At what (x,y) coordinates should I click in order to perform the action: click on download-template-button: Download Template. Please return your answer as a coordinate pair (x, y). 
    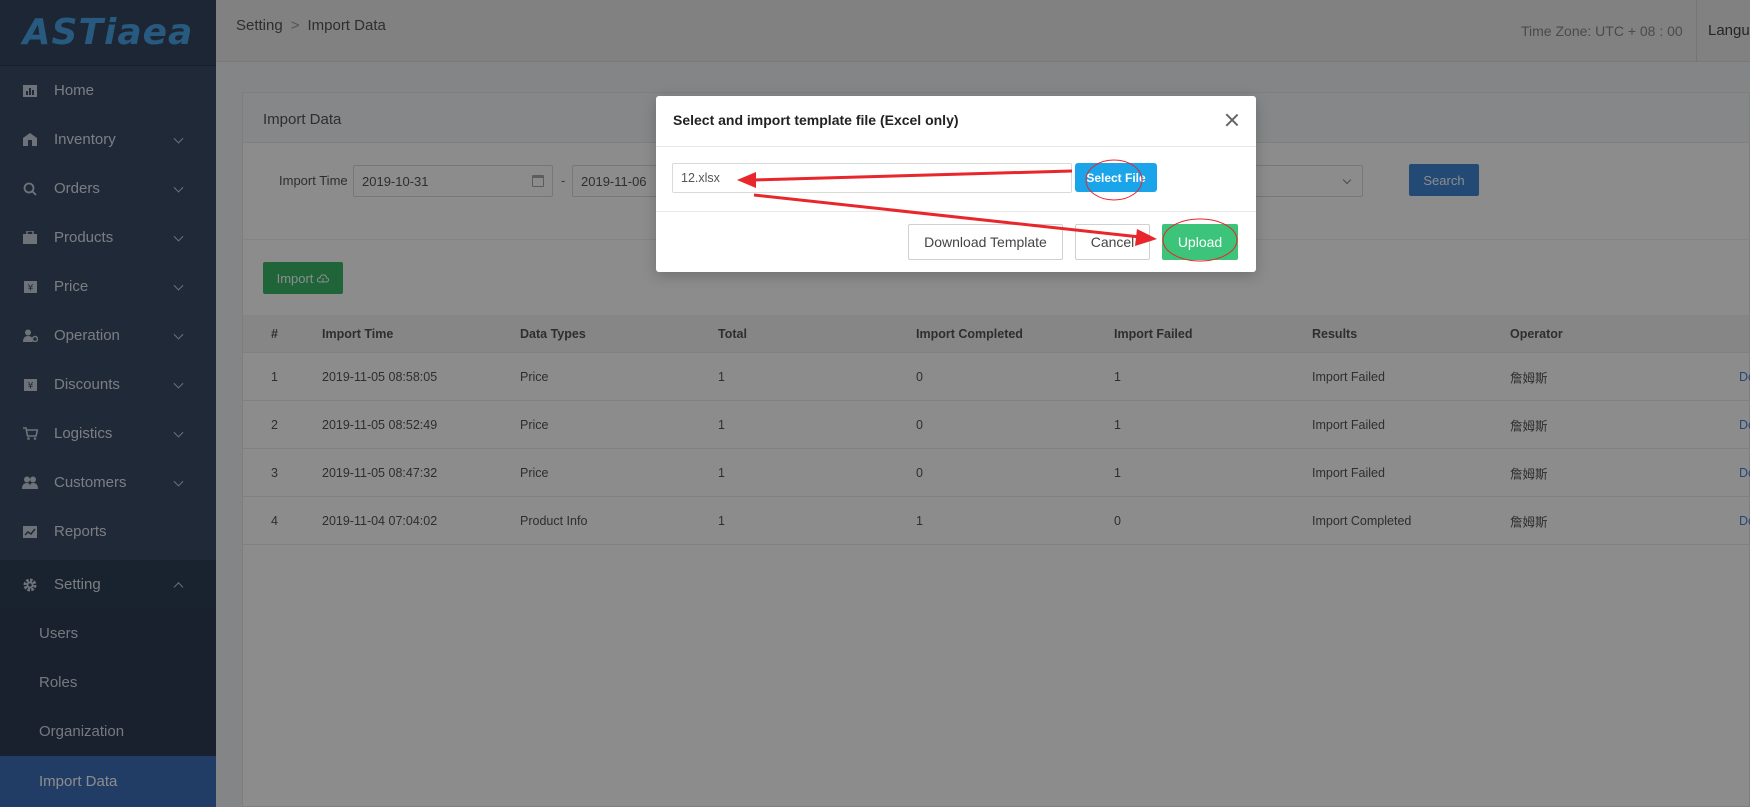
    Looking at the image, I should click on (985, 242).